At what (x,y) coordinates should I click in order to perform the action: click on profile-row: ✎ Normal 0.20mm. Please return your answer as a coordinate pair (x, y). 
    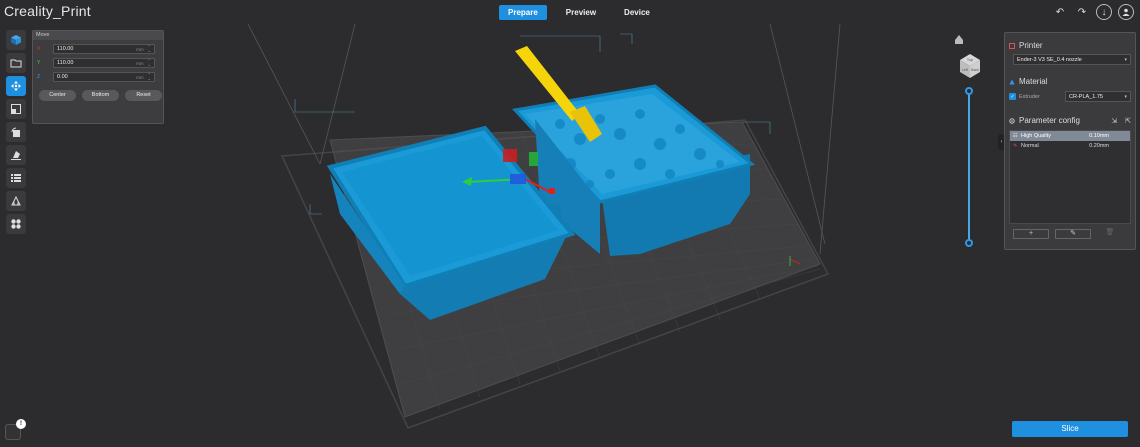
    Looking at the image, I should click on (1070, 146).